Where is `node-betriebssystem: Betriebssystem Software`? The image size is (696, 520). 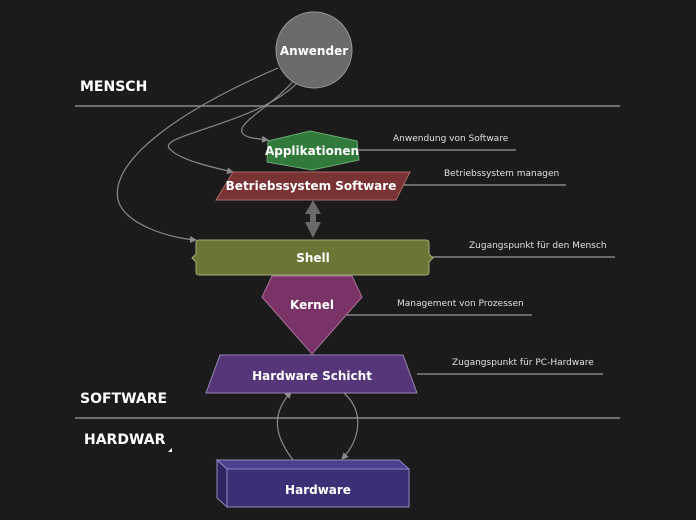 node-betriebssystem: Betriebssystem Software is located at coordinates (313, 186).